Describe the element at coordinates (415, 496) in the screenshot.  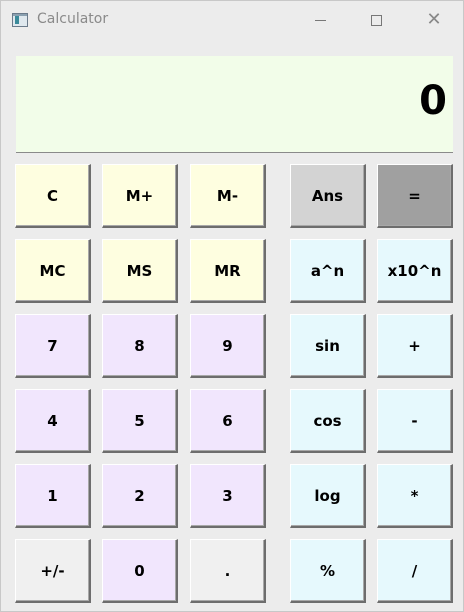
I see `multiply-button: *` at that location.